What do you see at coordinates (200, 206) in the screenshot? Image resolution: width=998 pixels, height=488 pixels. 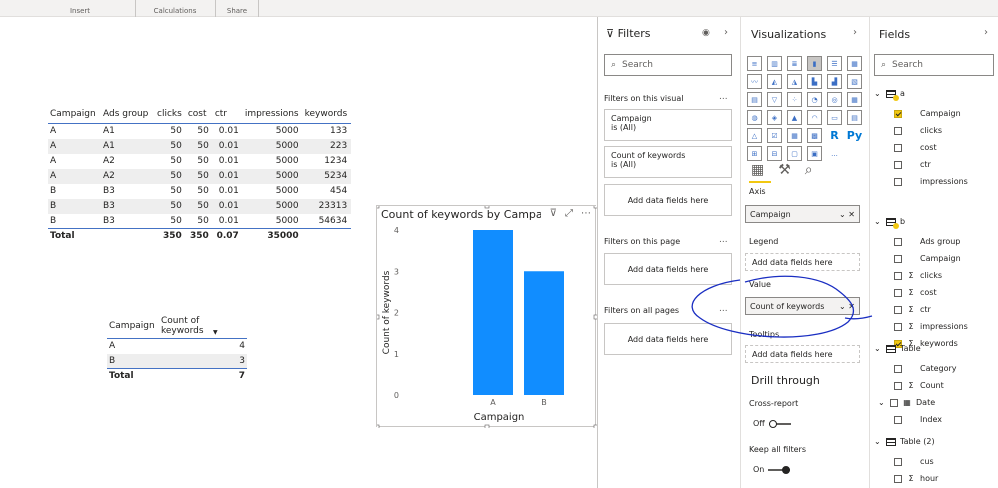 I see `table-row: B B3 50 50 0.01 5000 23313` at bounding box center [200, 206].